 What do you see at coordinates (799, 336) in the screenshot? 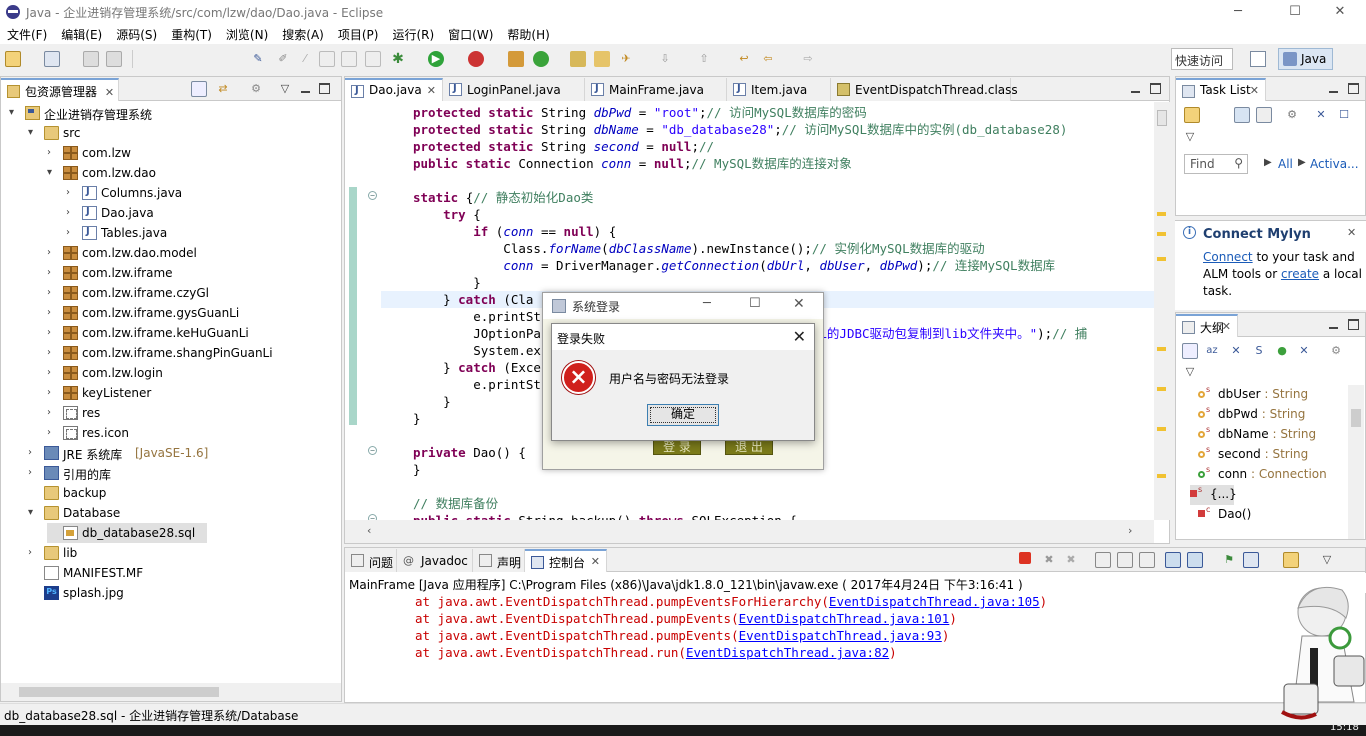
I see `close-button: ✕` at bounding box center [799, 336].